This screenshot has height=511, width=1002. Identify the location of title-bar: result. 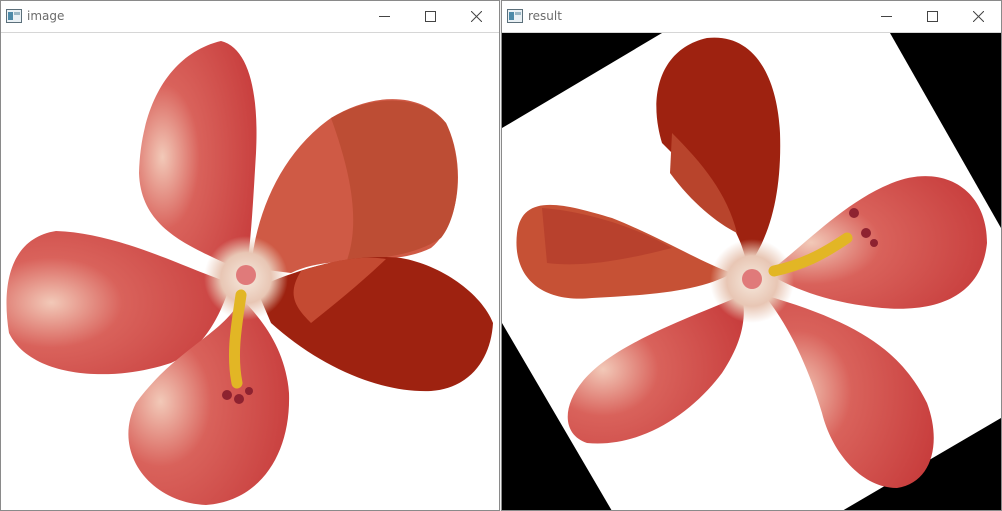
(751, 17).